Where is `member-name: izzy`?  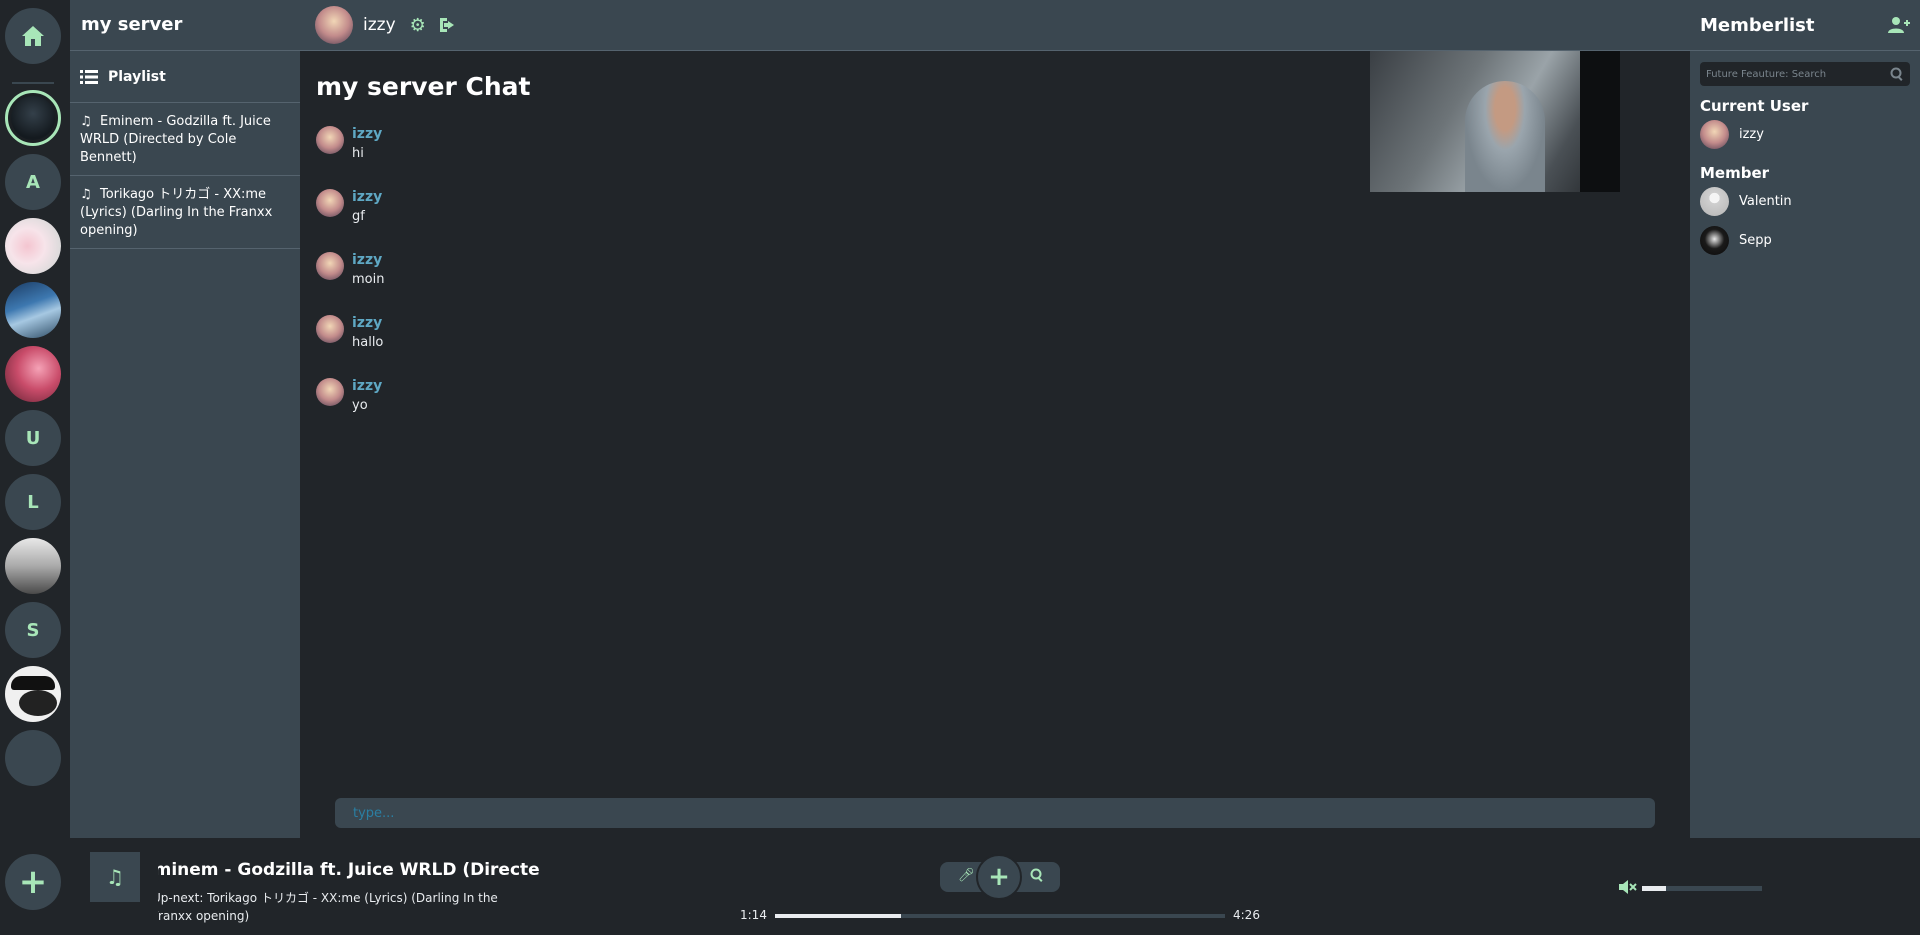
member-name: izzy is located at coordinates (1751, 134).